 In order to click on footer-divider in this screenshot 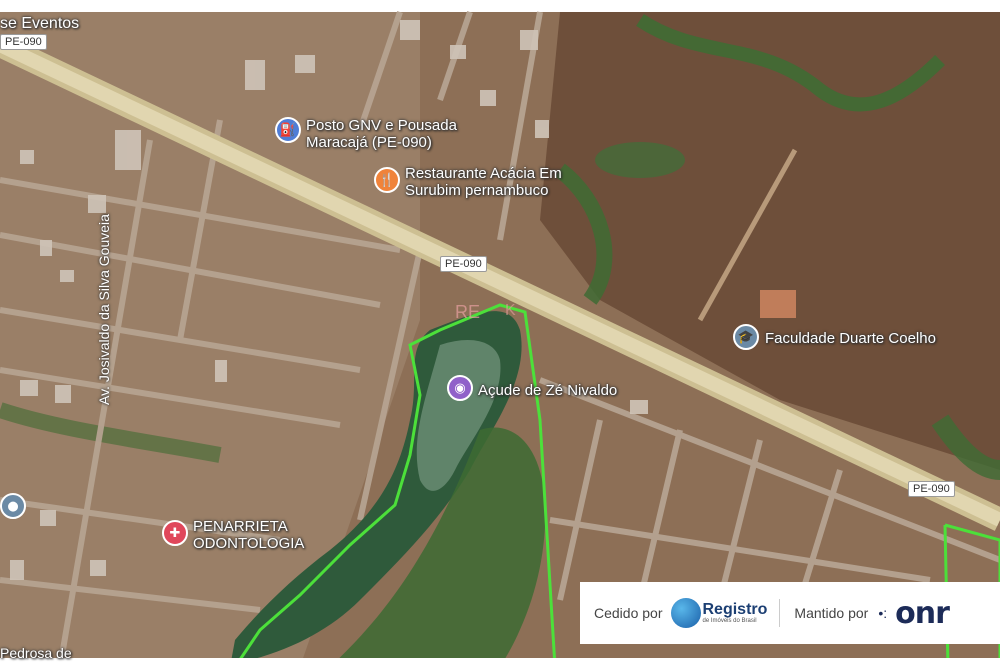, I will do `click(780, 613)`.